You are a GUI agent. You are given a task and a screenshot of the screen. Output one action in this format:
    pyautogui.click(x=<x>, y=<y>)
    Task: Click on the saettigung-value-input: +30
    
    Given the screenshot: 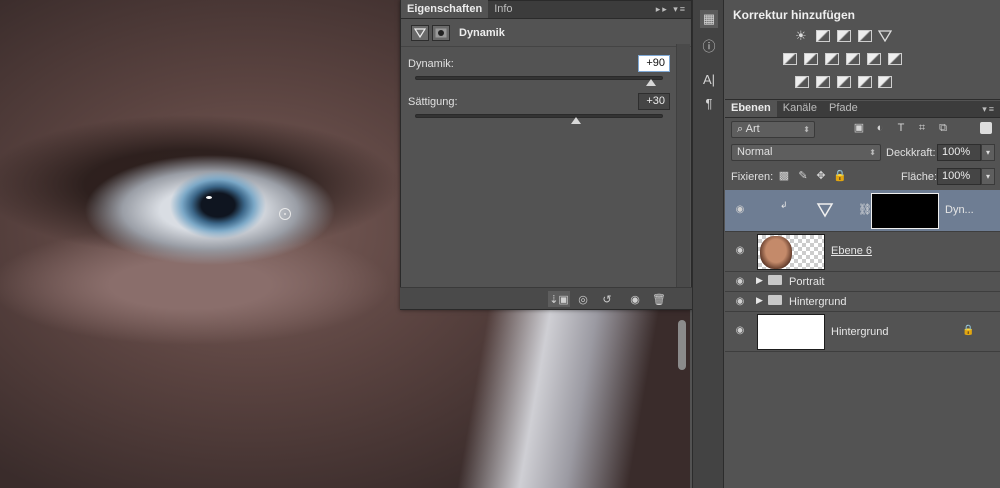 What is the action you would take?
    pyautogui.click(x=654, y=101)
    